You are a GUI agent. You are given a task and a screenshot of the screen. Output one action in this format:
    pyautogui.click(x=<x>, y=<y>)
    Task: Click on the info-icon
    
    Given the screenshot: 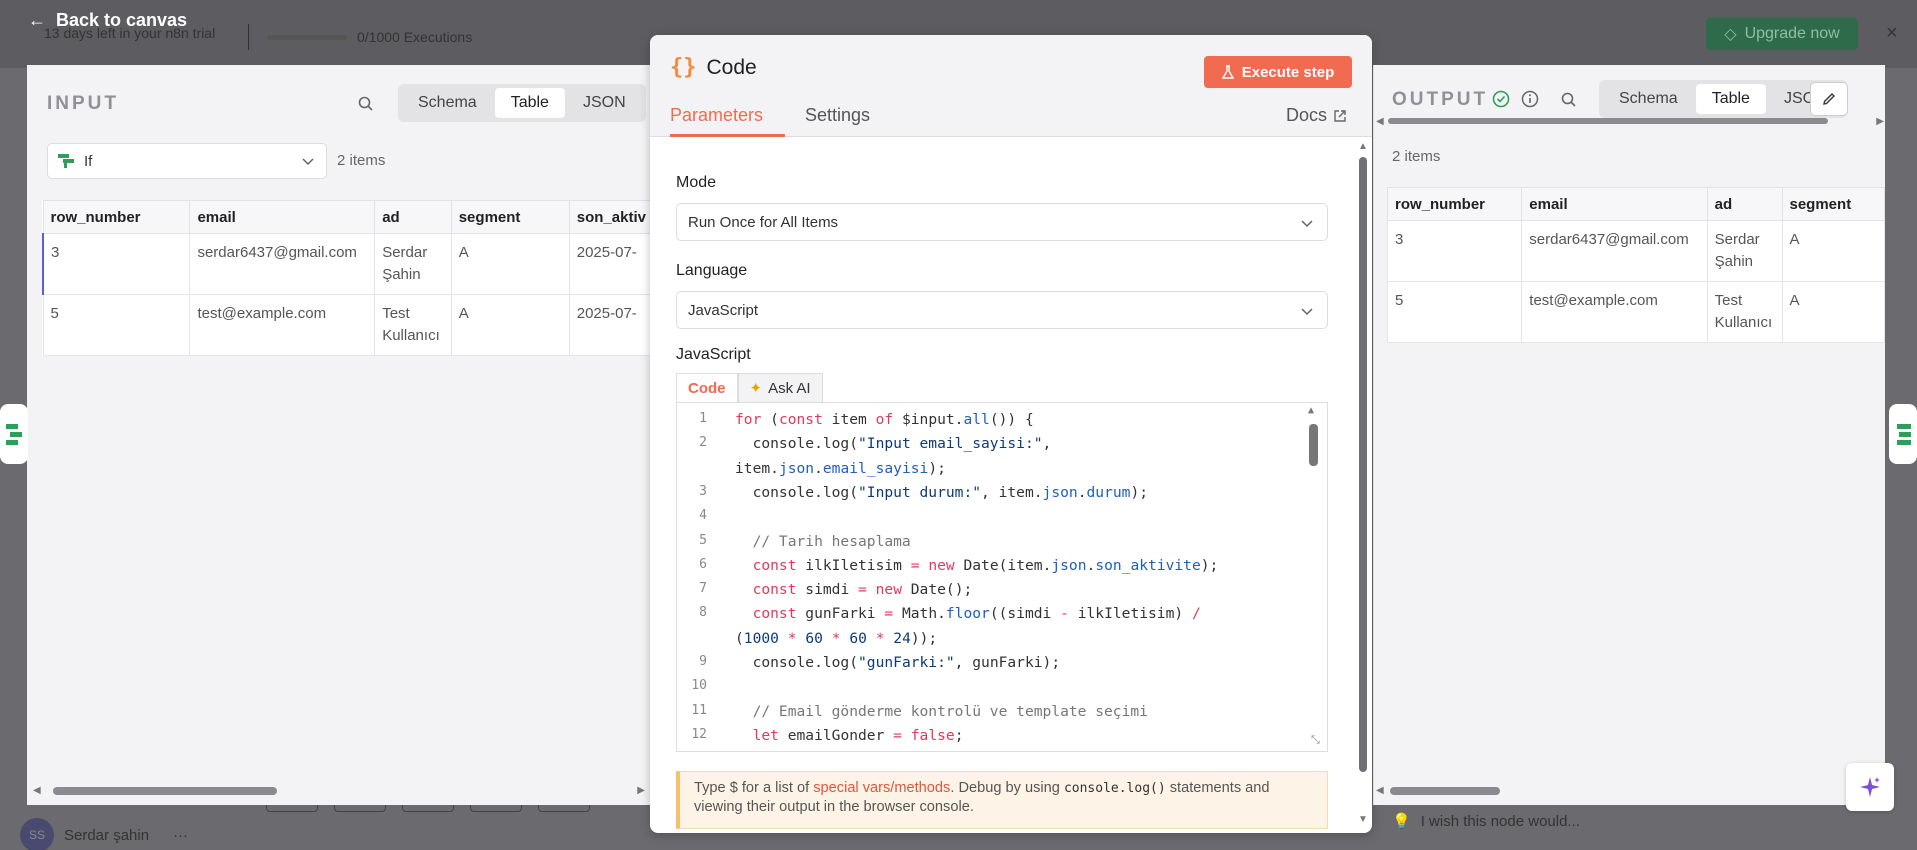 What is the action you would take?
    pyautogui.click(x=1530, y=99)
    